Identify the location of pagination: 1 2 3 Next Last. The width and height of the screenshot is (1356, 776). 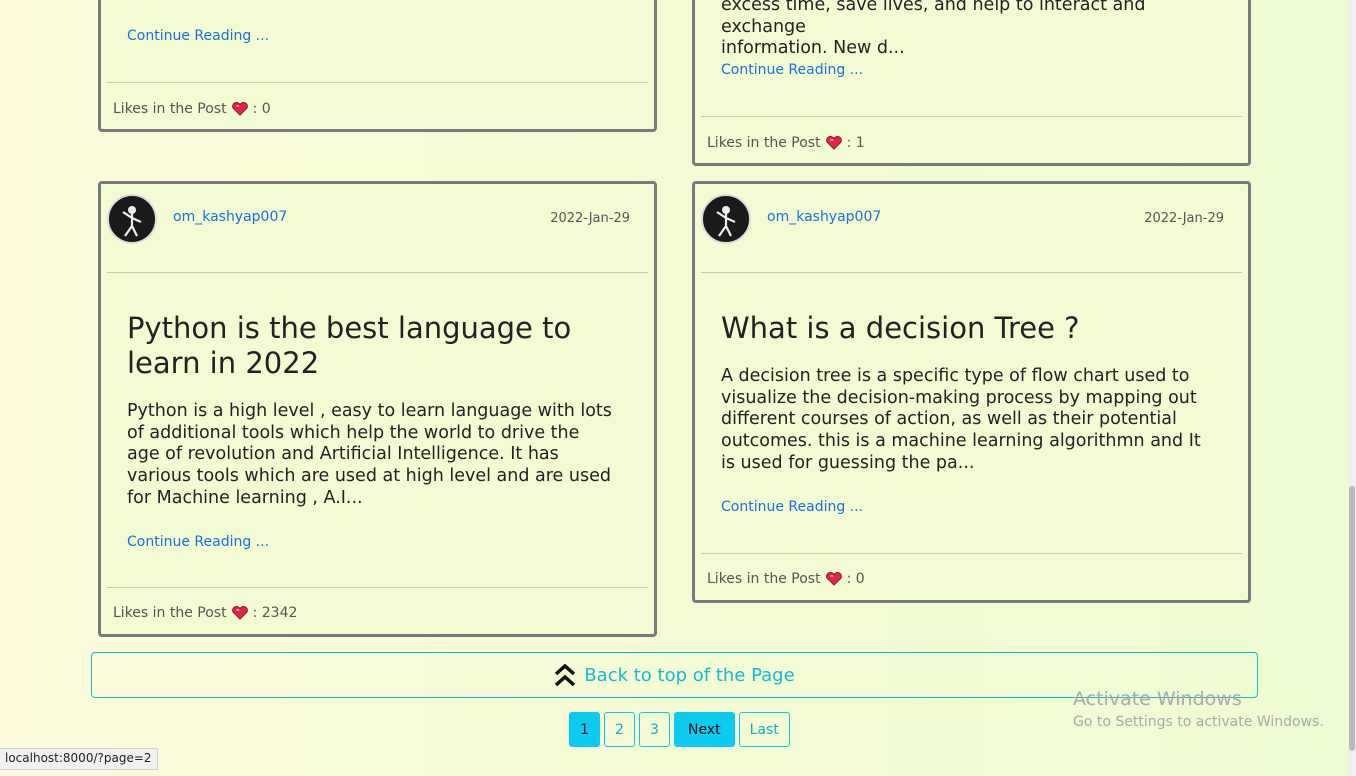
(679, 729).